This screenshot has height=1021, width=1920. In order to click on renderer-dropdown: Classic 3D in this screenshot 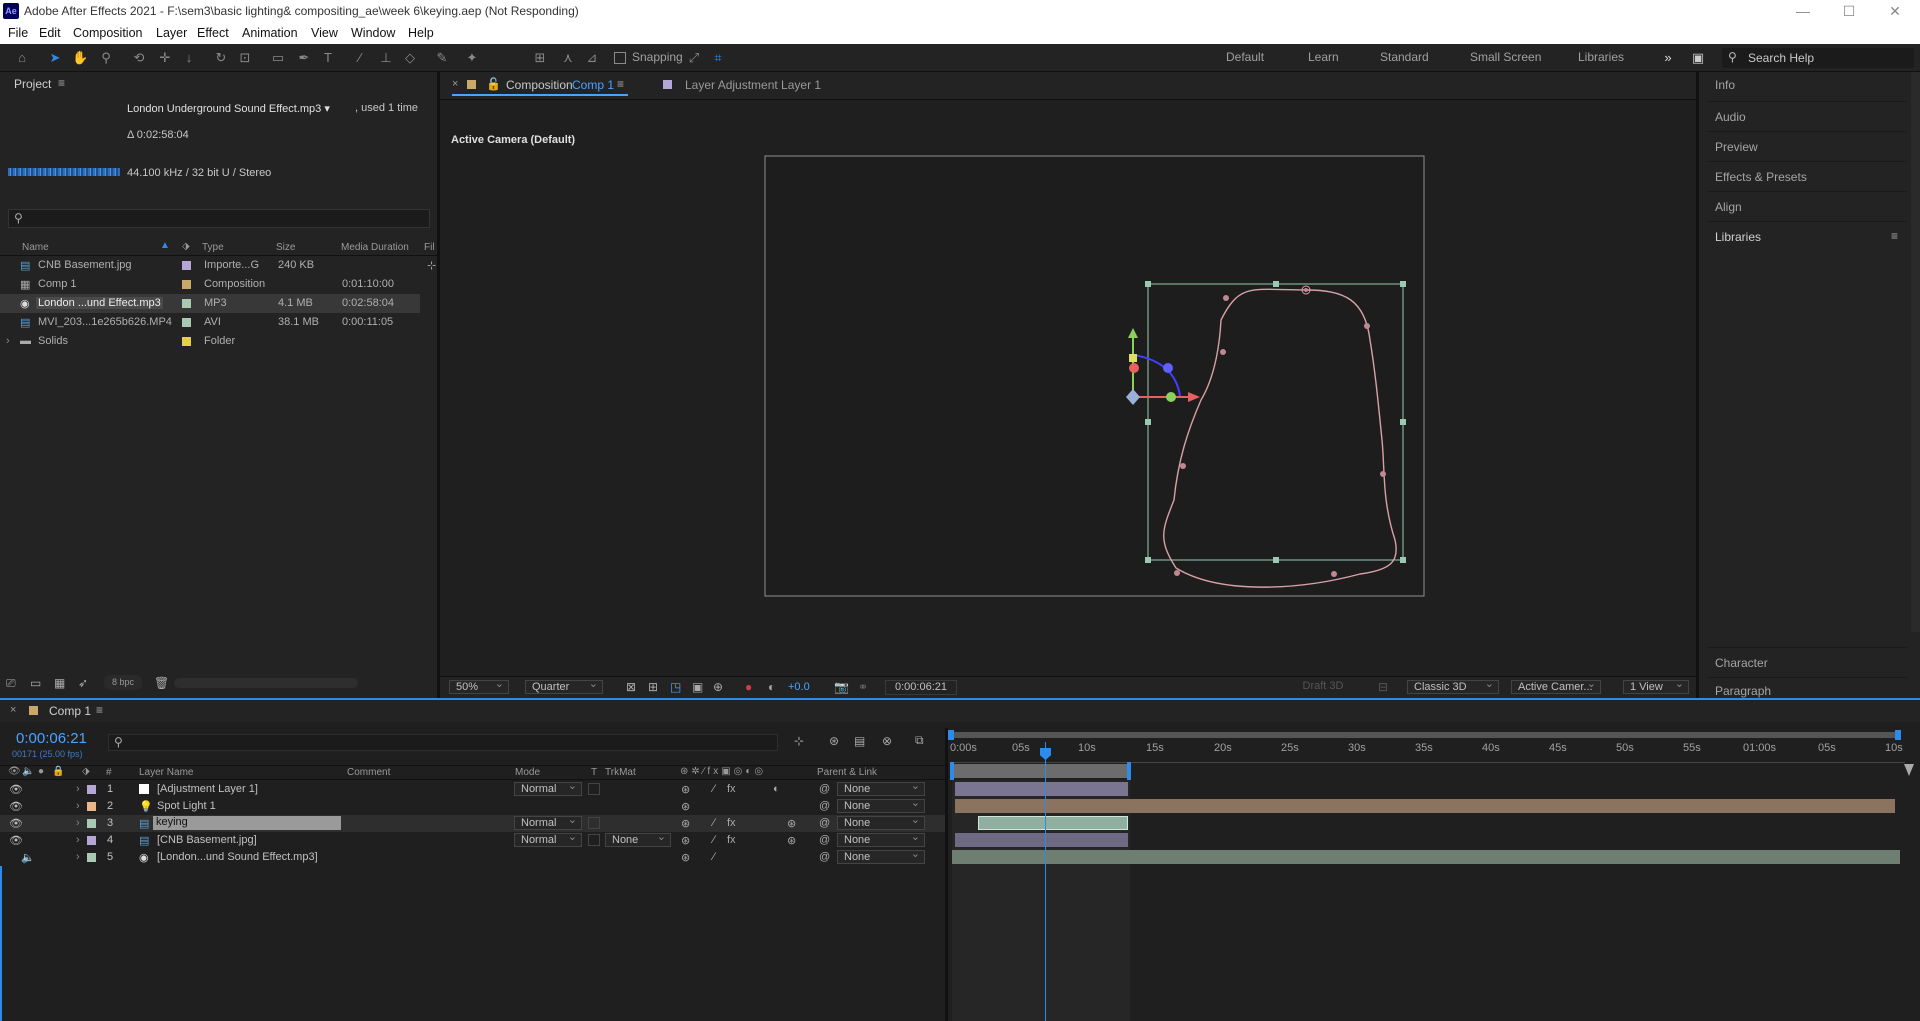, I will do `click(1453, 686)`.